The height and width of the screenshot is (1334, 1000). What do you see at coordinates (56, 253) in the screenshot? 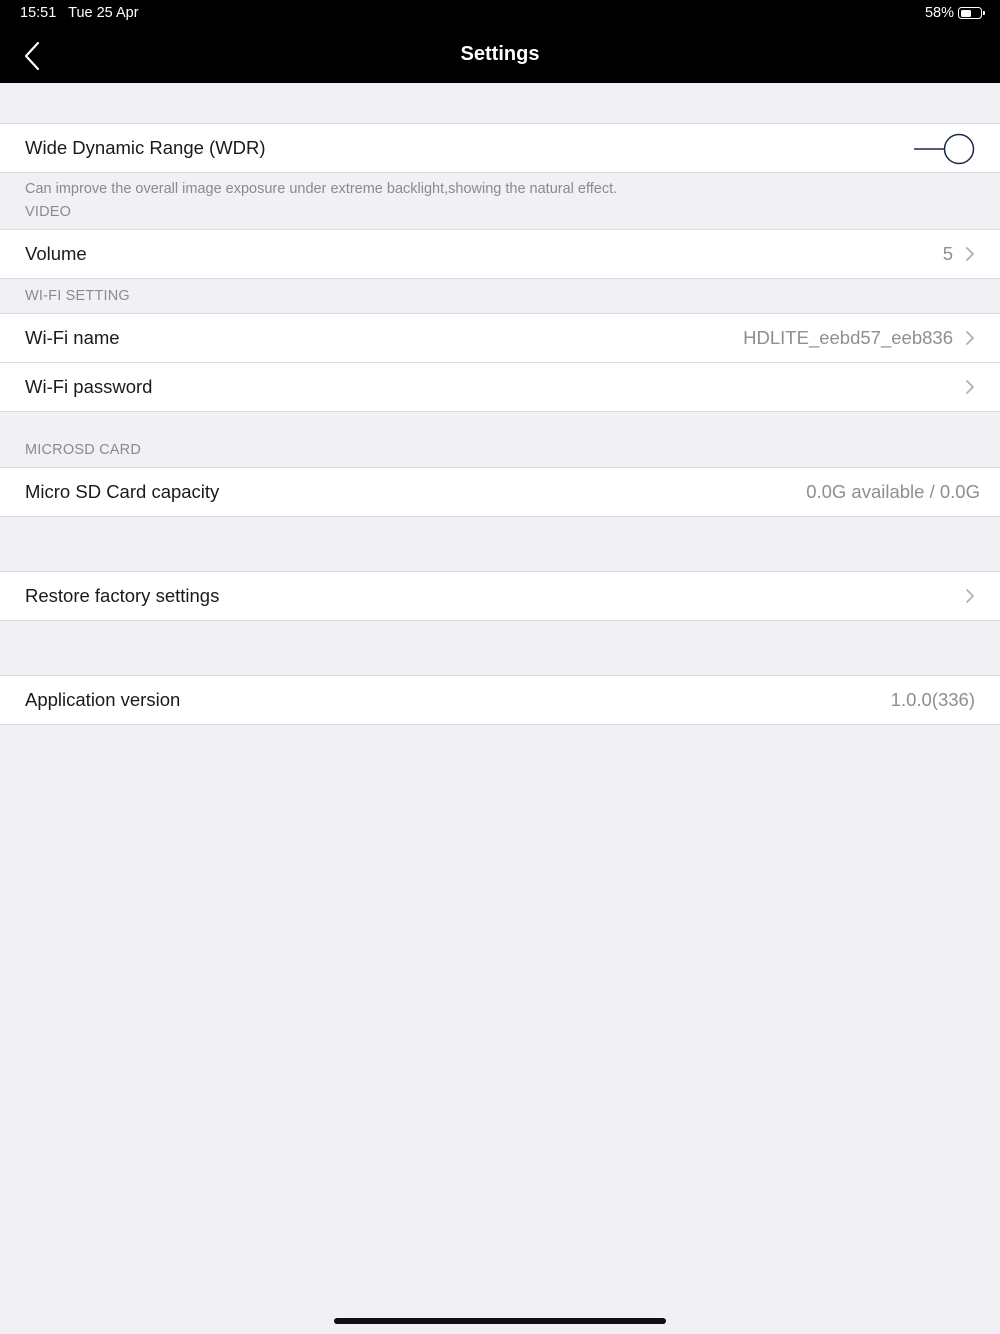
I see `volume-label: Volume` at bounding box center [56, 253].